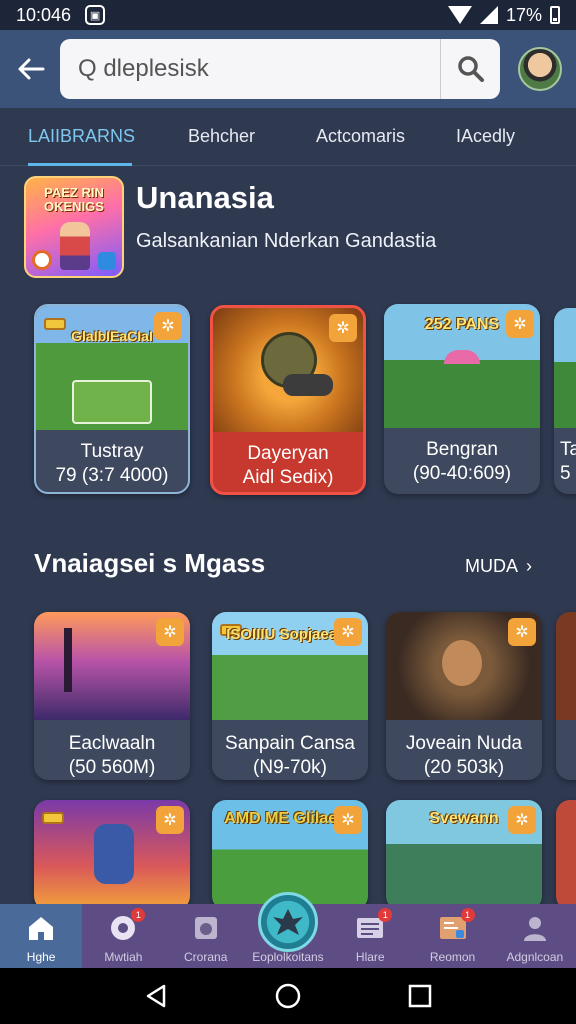  What do you see at coordinates (290, 767) in the screenshot?
I see `game-size: (N9-70k)` at bounding box center [290, 767].